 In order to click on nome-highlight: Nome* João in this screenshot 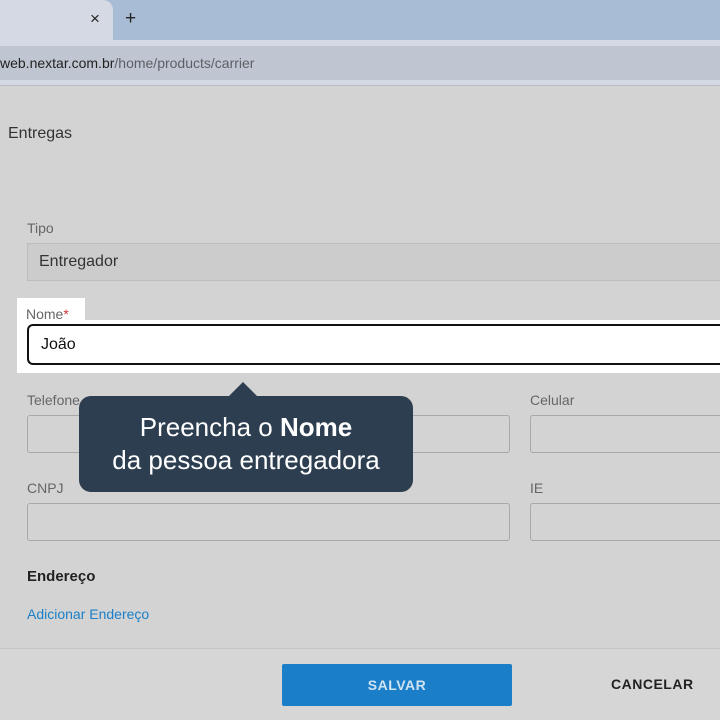, I will do `click(368, 335)`.